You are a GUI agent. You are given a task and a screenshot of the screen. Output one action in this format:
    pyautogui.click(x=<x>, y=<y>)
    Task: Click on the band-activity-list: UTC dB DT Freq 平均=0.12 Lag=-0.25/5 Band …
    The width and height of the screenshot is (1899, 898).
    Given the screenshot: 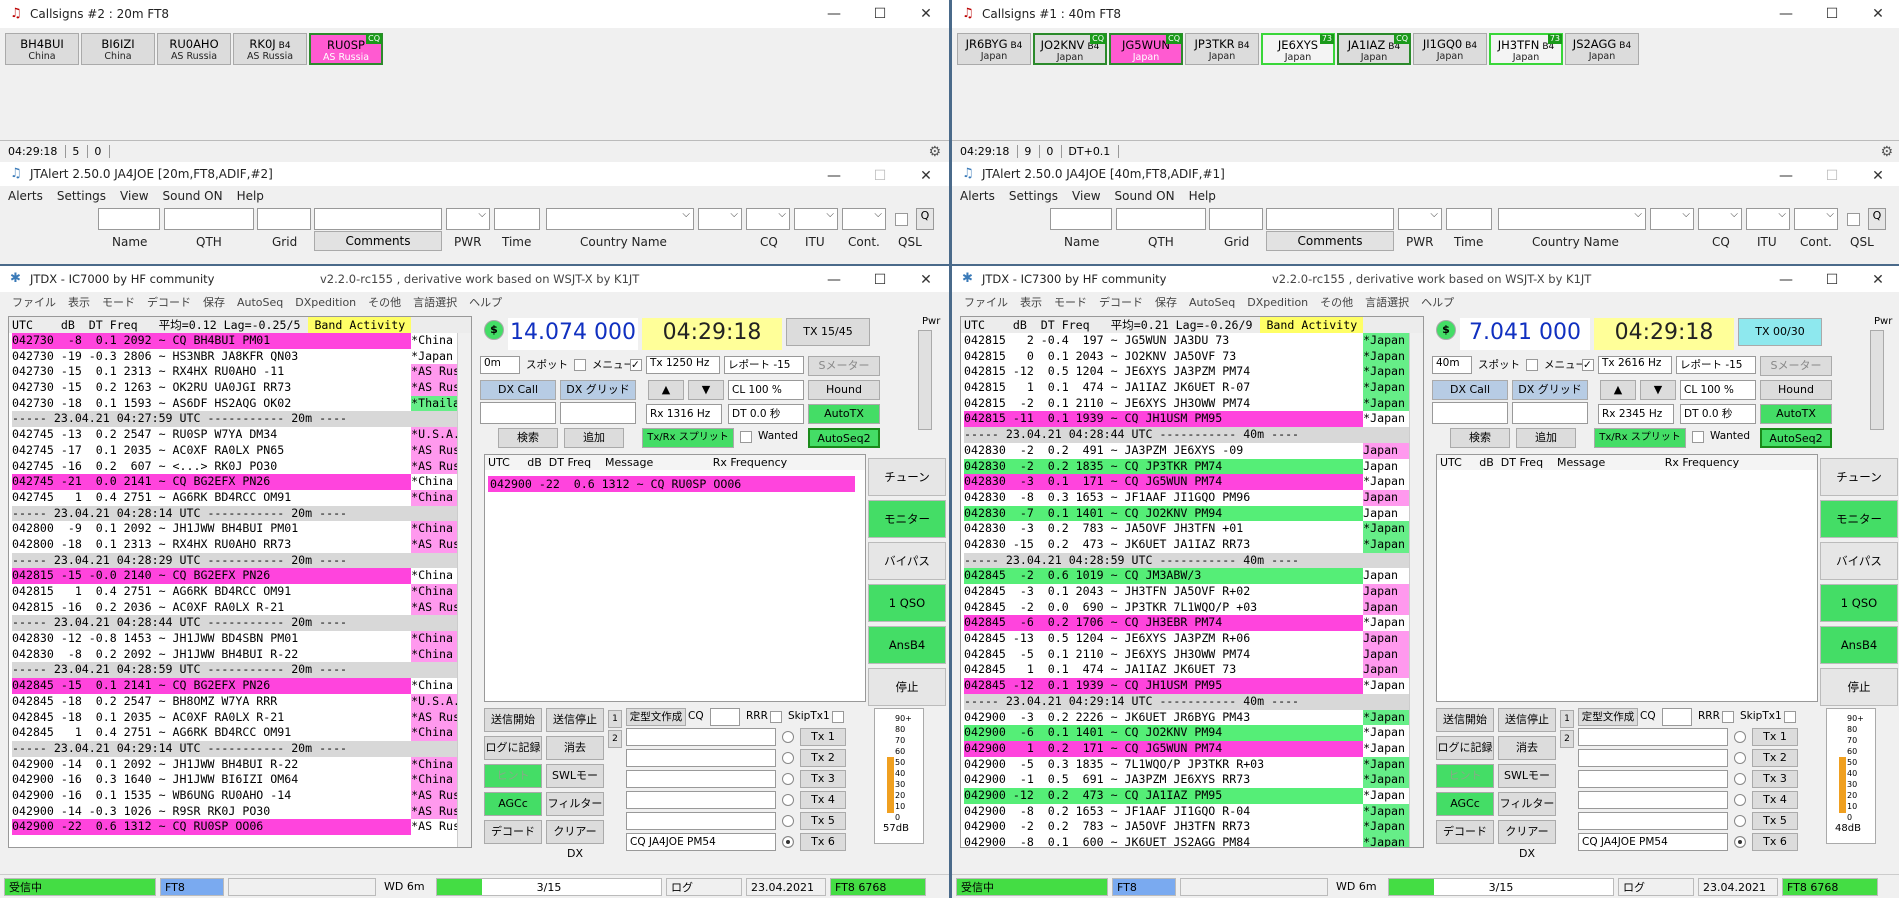 What is the action you would take?
    pyautogui.click(x=240, y=582)
    